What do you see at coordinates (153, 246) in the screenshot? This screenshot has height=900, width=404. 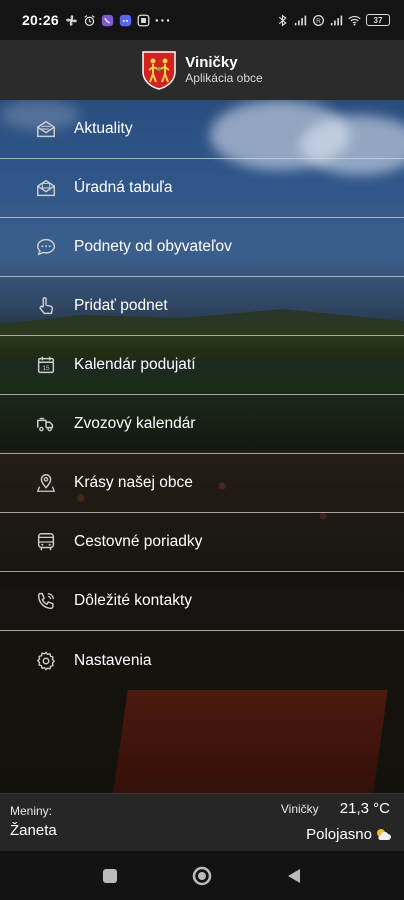 I see `menu-item-label: Podnety od obyvateľov` at bounding box center [153, 246].